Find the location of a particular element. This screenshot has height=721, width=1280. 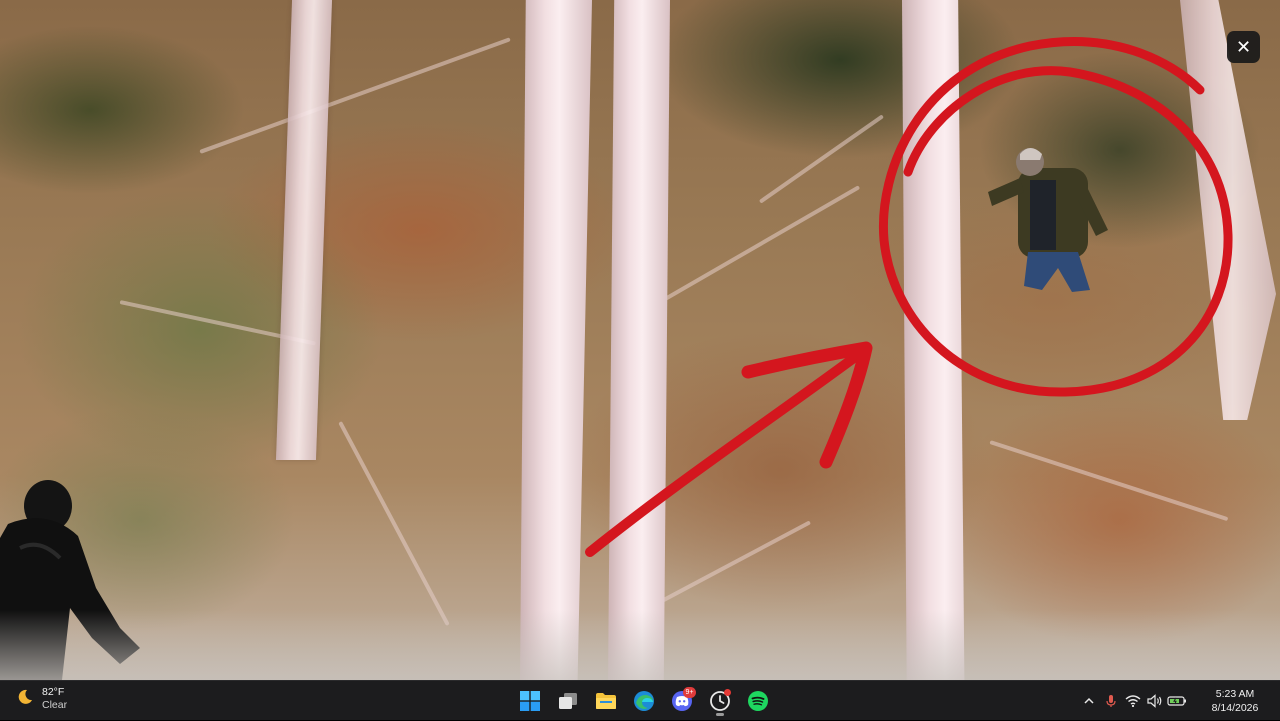

file-explorer-app is located at coordinates (606, 701).